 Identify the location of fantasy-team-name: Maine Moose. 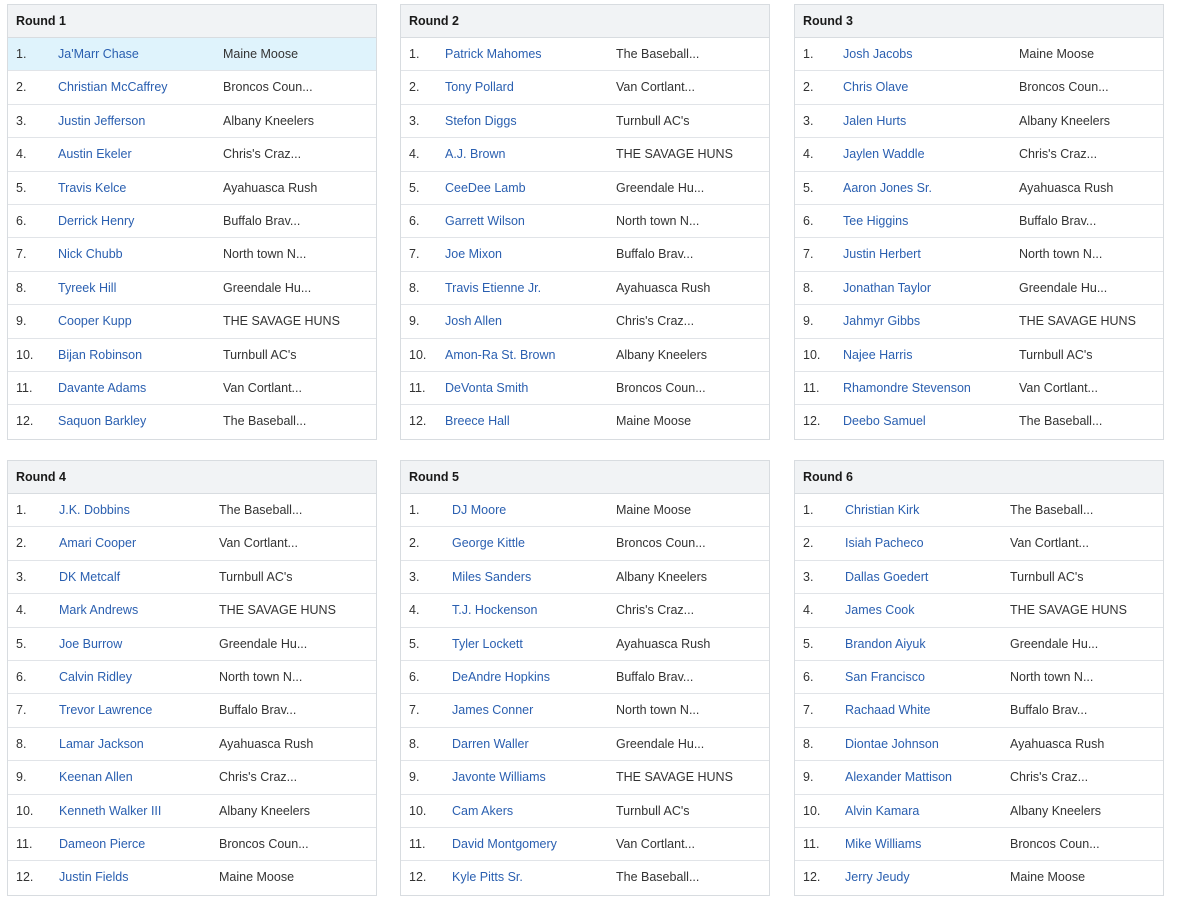
(654, 510).